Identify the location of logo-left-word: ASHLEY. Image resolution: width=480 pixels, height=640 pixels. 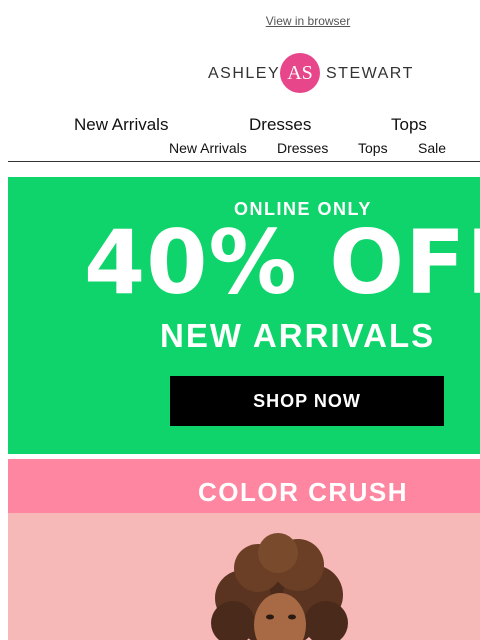
(244, 73).